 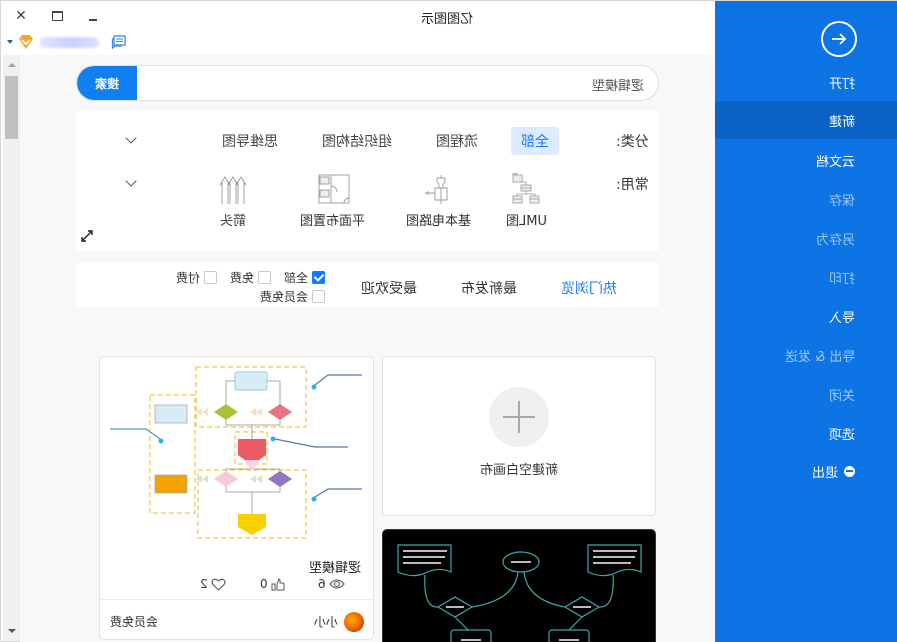 I want to click on sort-tab-hot: 热门浏览, so click(x=589, y=288).